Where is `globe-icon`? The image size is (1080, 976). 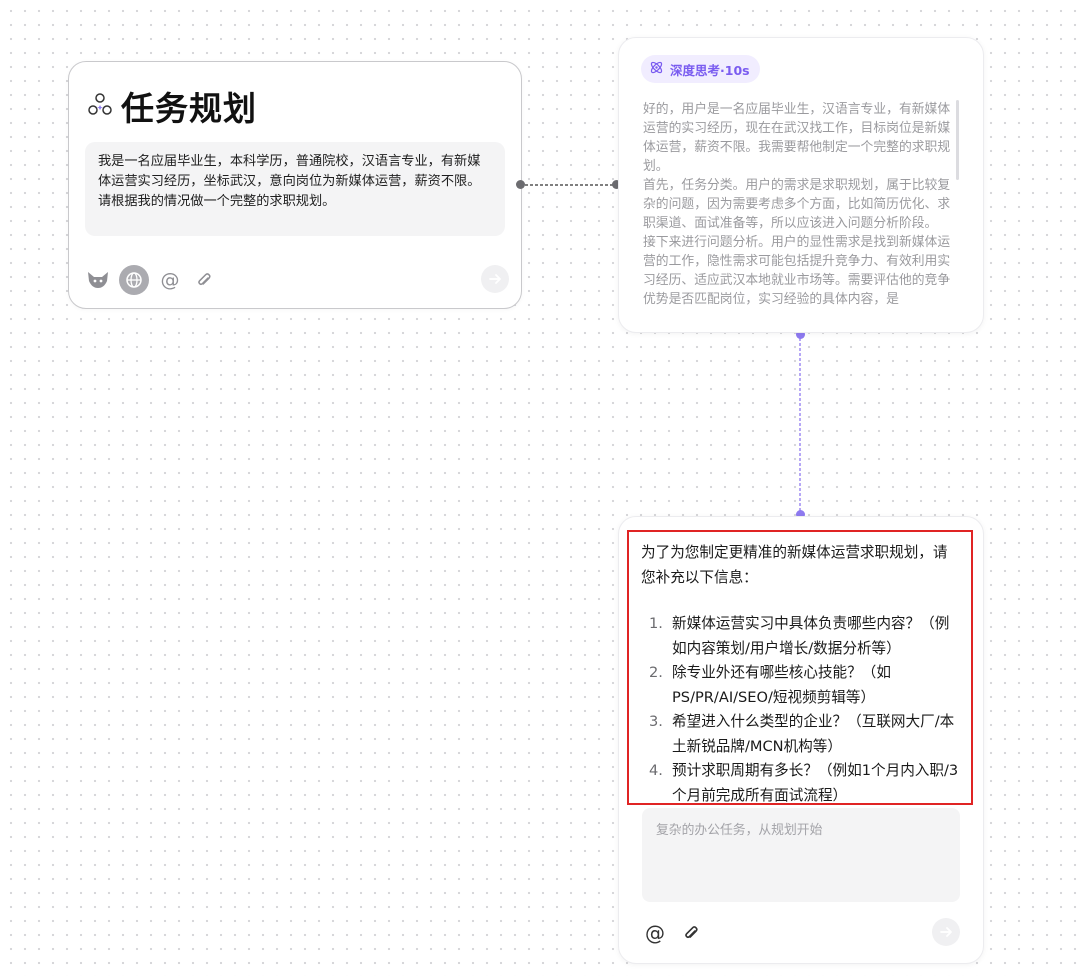
globe-icon is located at coordinates (134, 280).